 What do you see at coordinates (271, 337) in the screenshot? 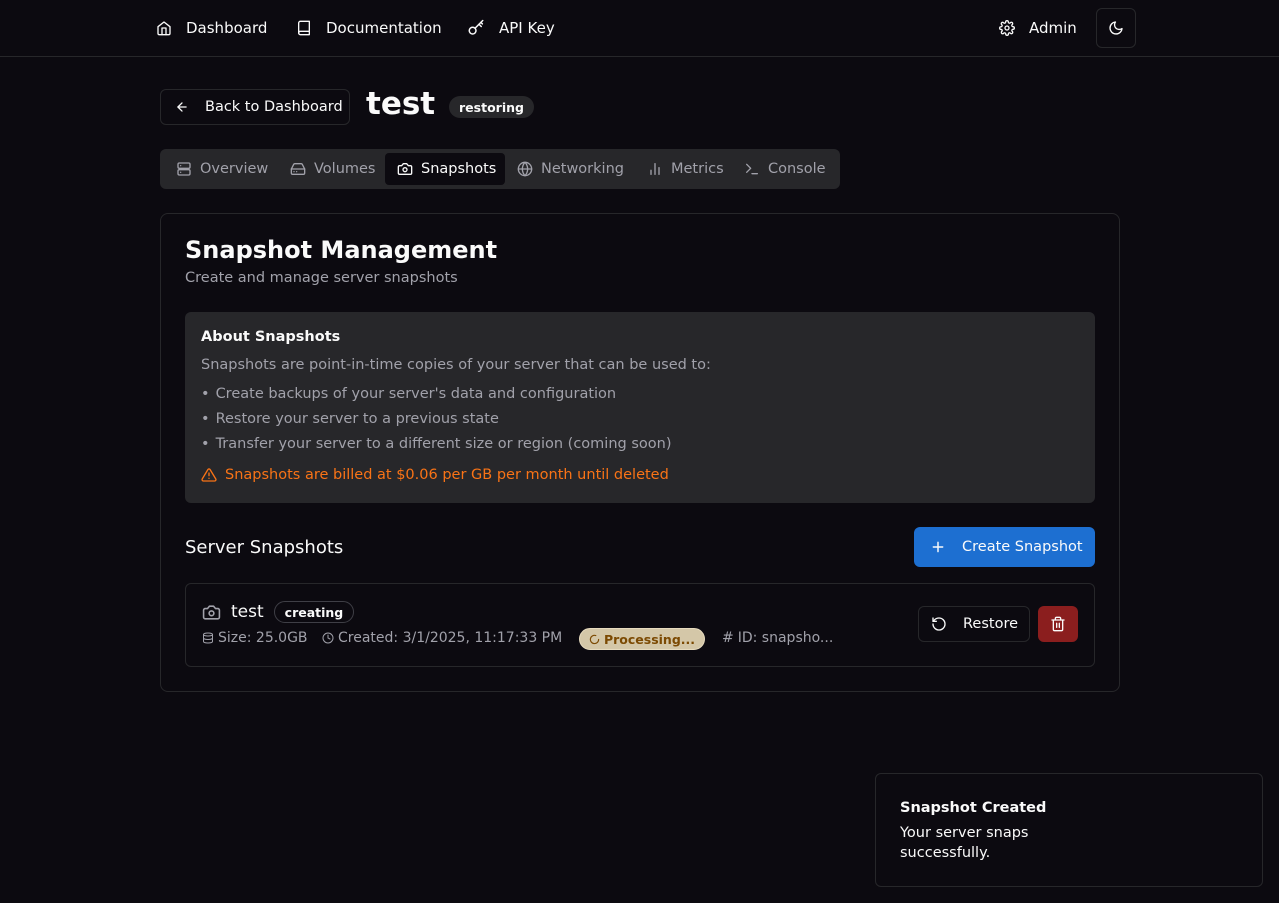
I see `about-title: About Snapshots` at bounding box center [271, 337].